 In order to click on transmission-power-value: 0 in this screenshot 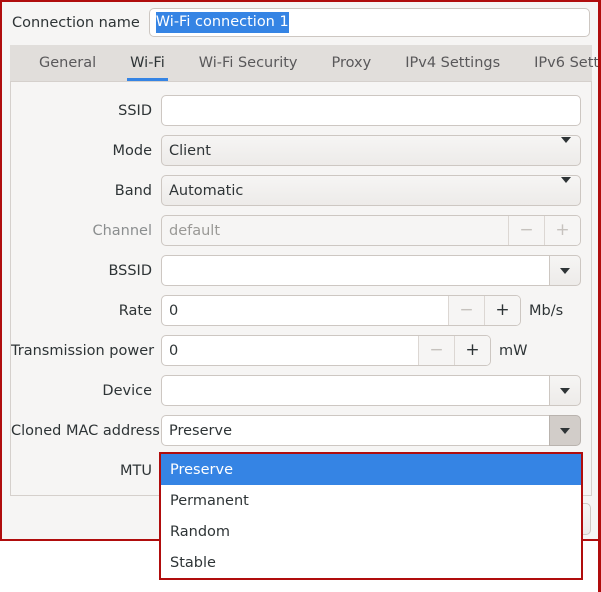, I will do `click(290, 350)`.